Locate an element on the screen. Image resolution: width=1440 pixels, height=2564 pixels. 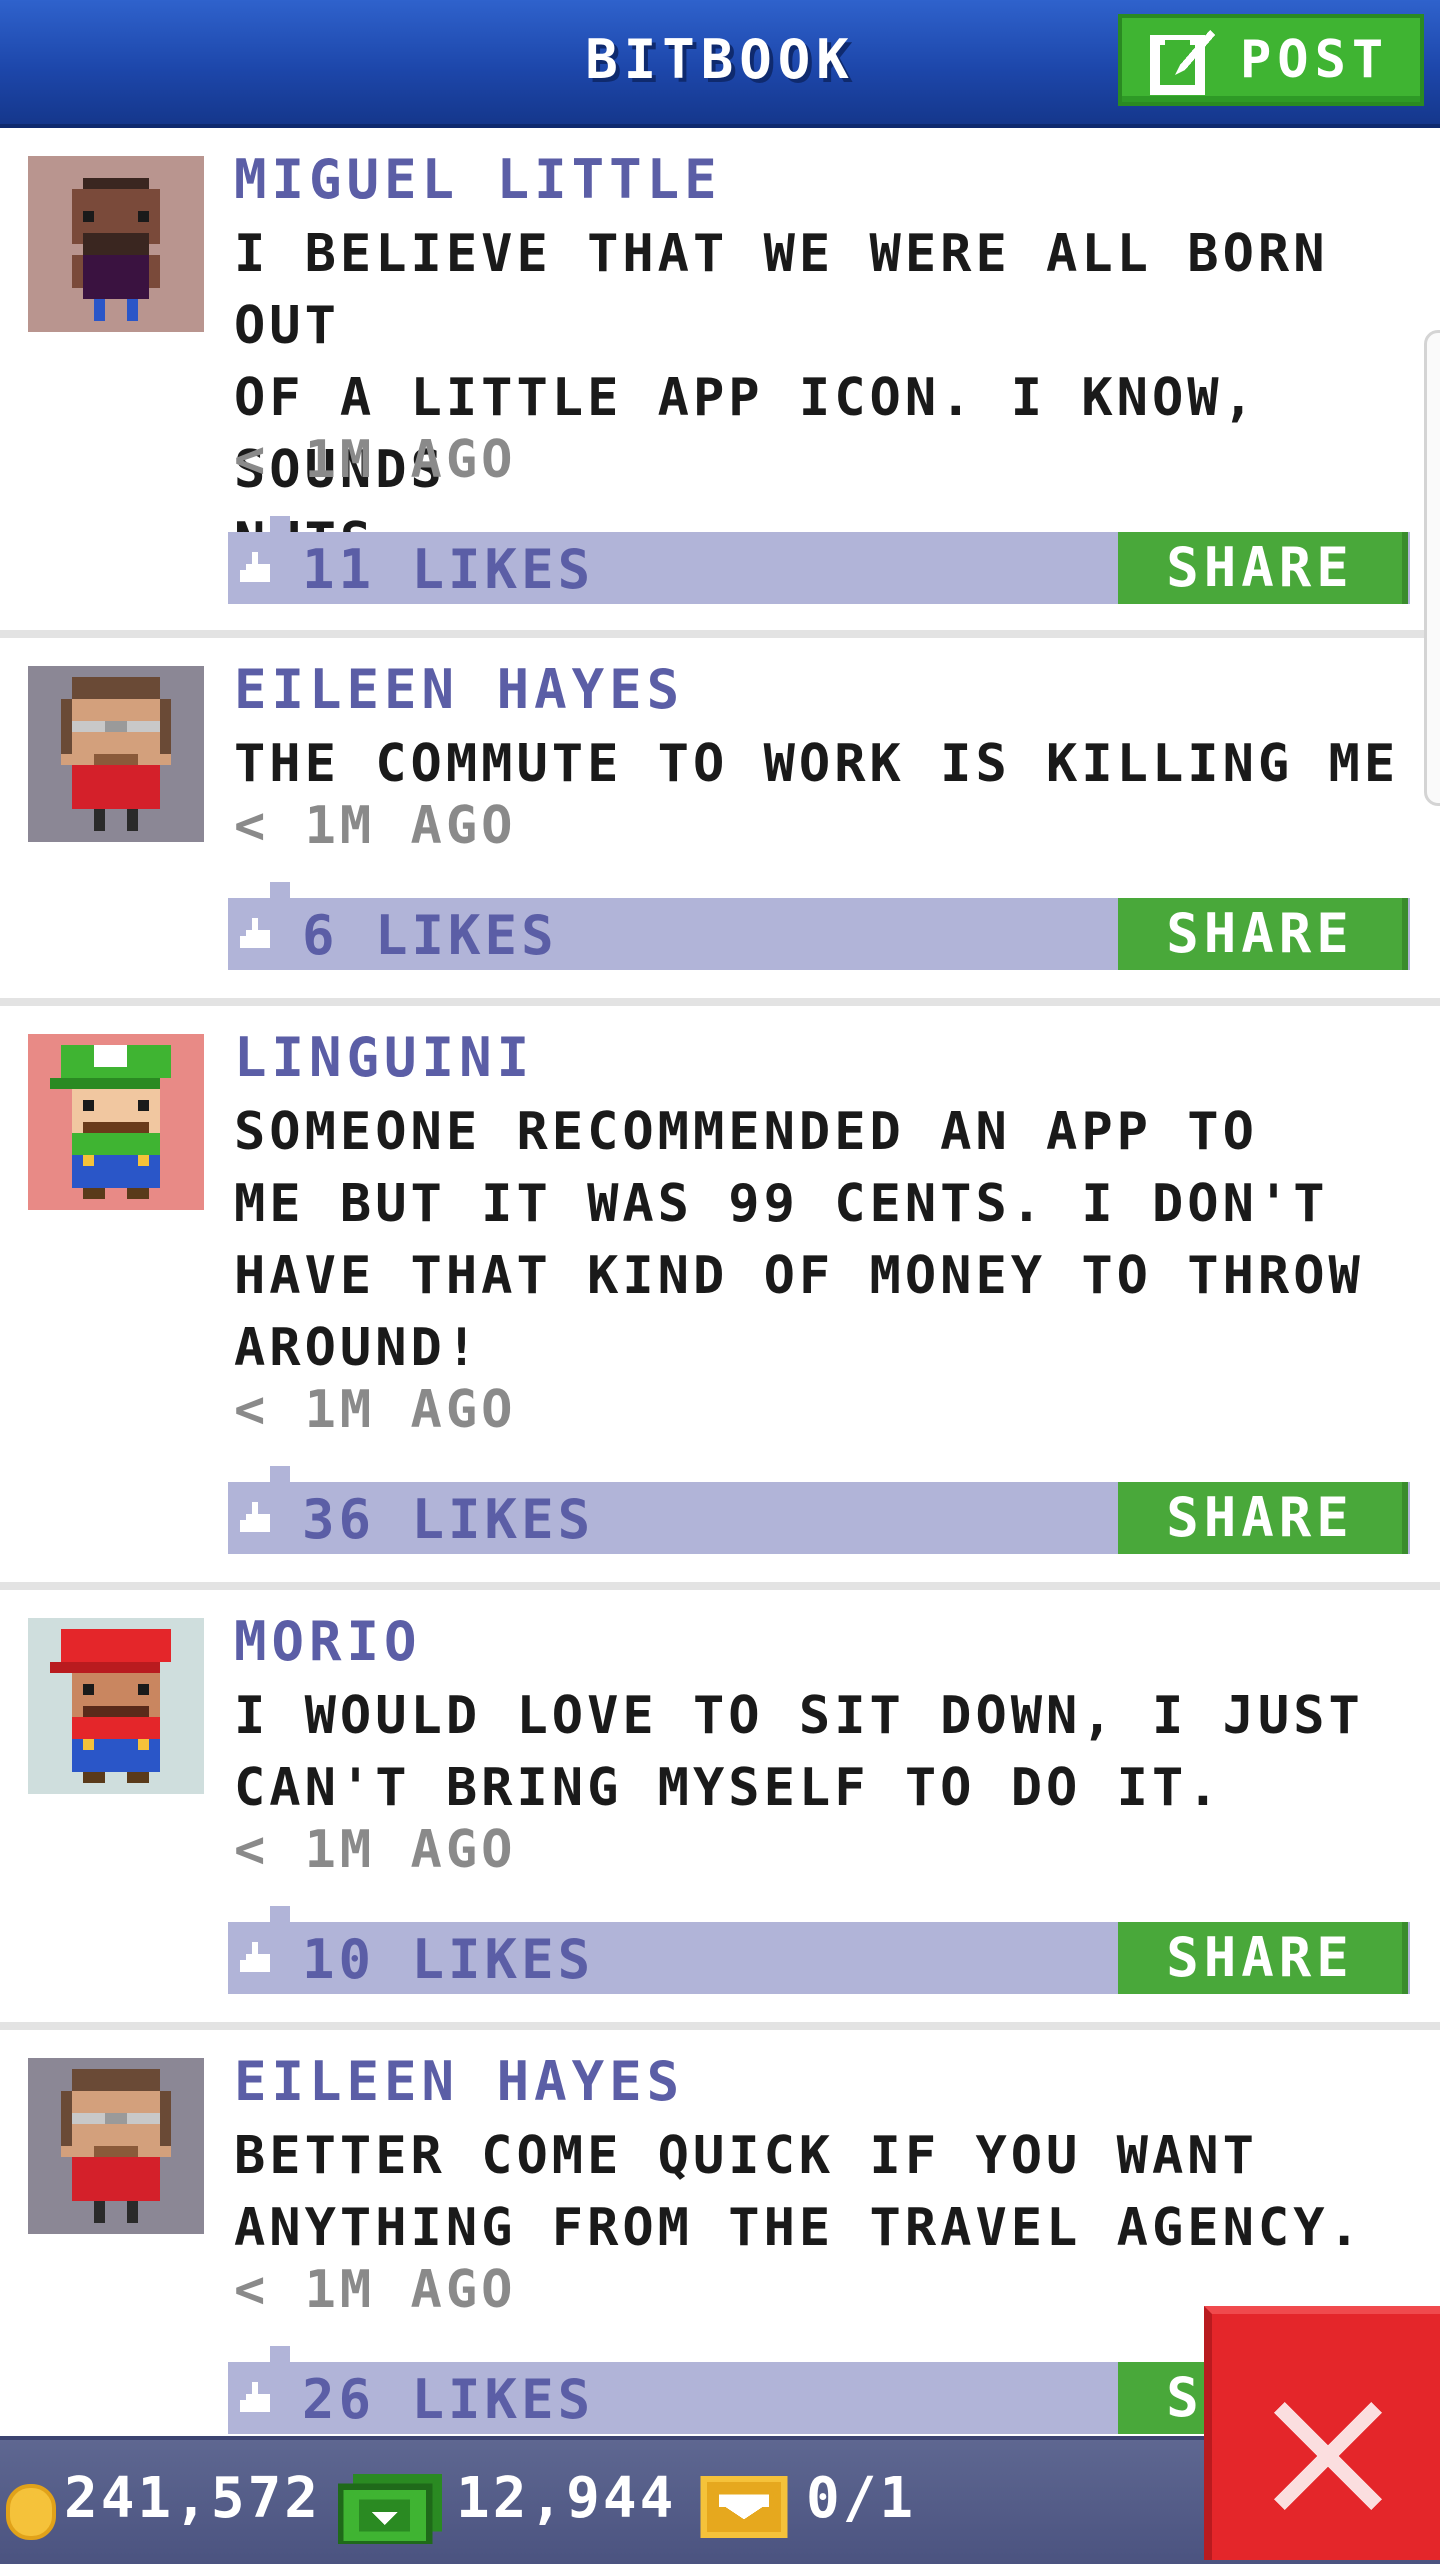
post-button: POST is located at coordinates (1271, 60).